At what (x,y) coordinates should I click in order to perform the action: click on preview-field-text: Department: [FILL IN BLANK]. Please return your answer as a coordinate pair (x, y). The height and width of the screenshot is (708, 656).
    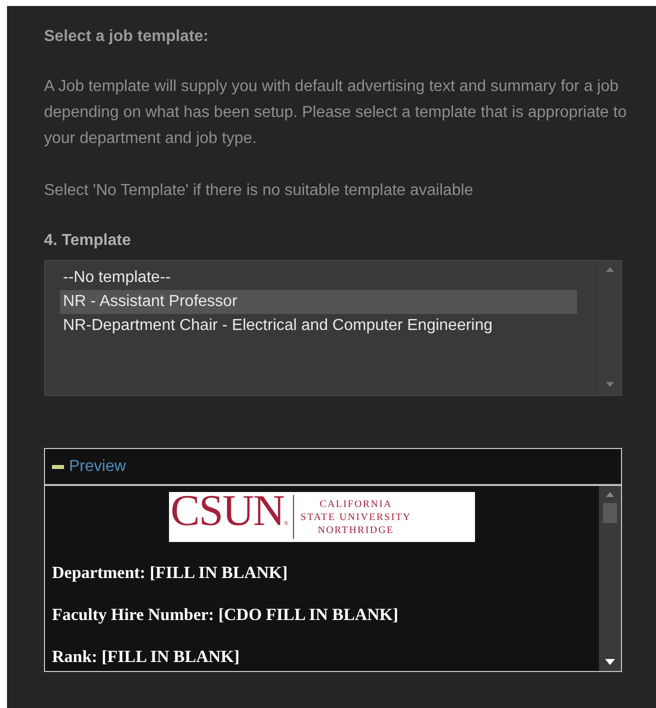
    Looking at the image, I should click on (170, 573).